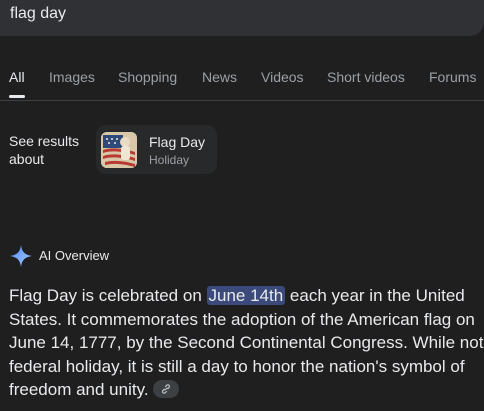 Image resolution: width=484 pixels, height=411 pixels. I want to click on tab-news: News, so click(219, 77).